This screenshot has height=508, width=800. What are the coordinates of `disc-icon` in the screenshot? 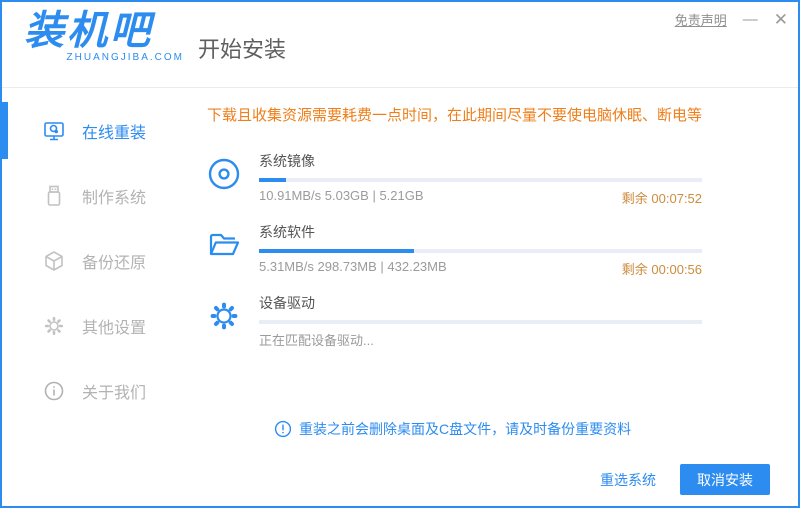 It's located at (224, 174).